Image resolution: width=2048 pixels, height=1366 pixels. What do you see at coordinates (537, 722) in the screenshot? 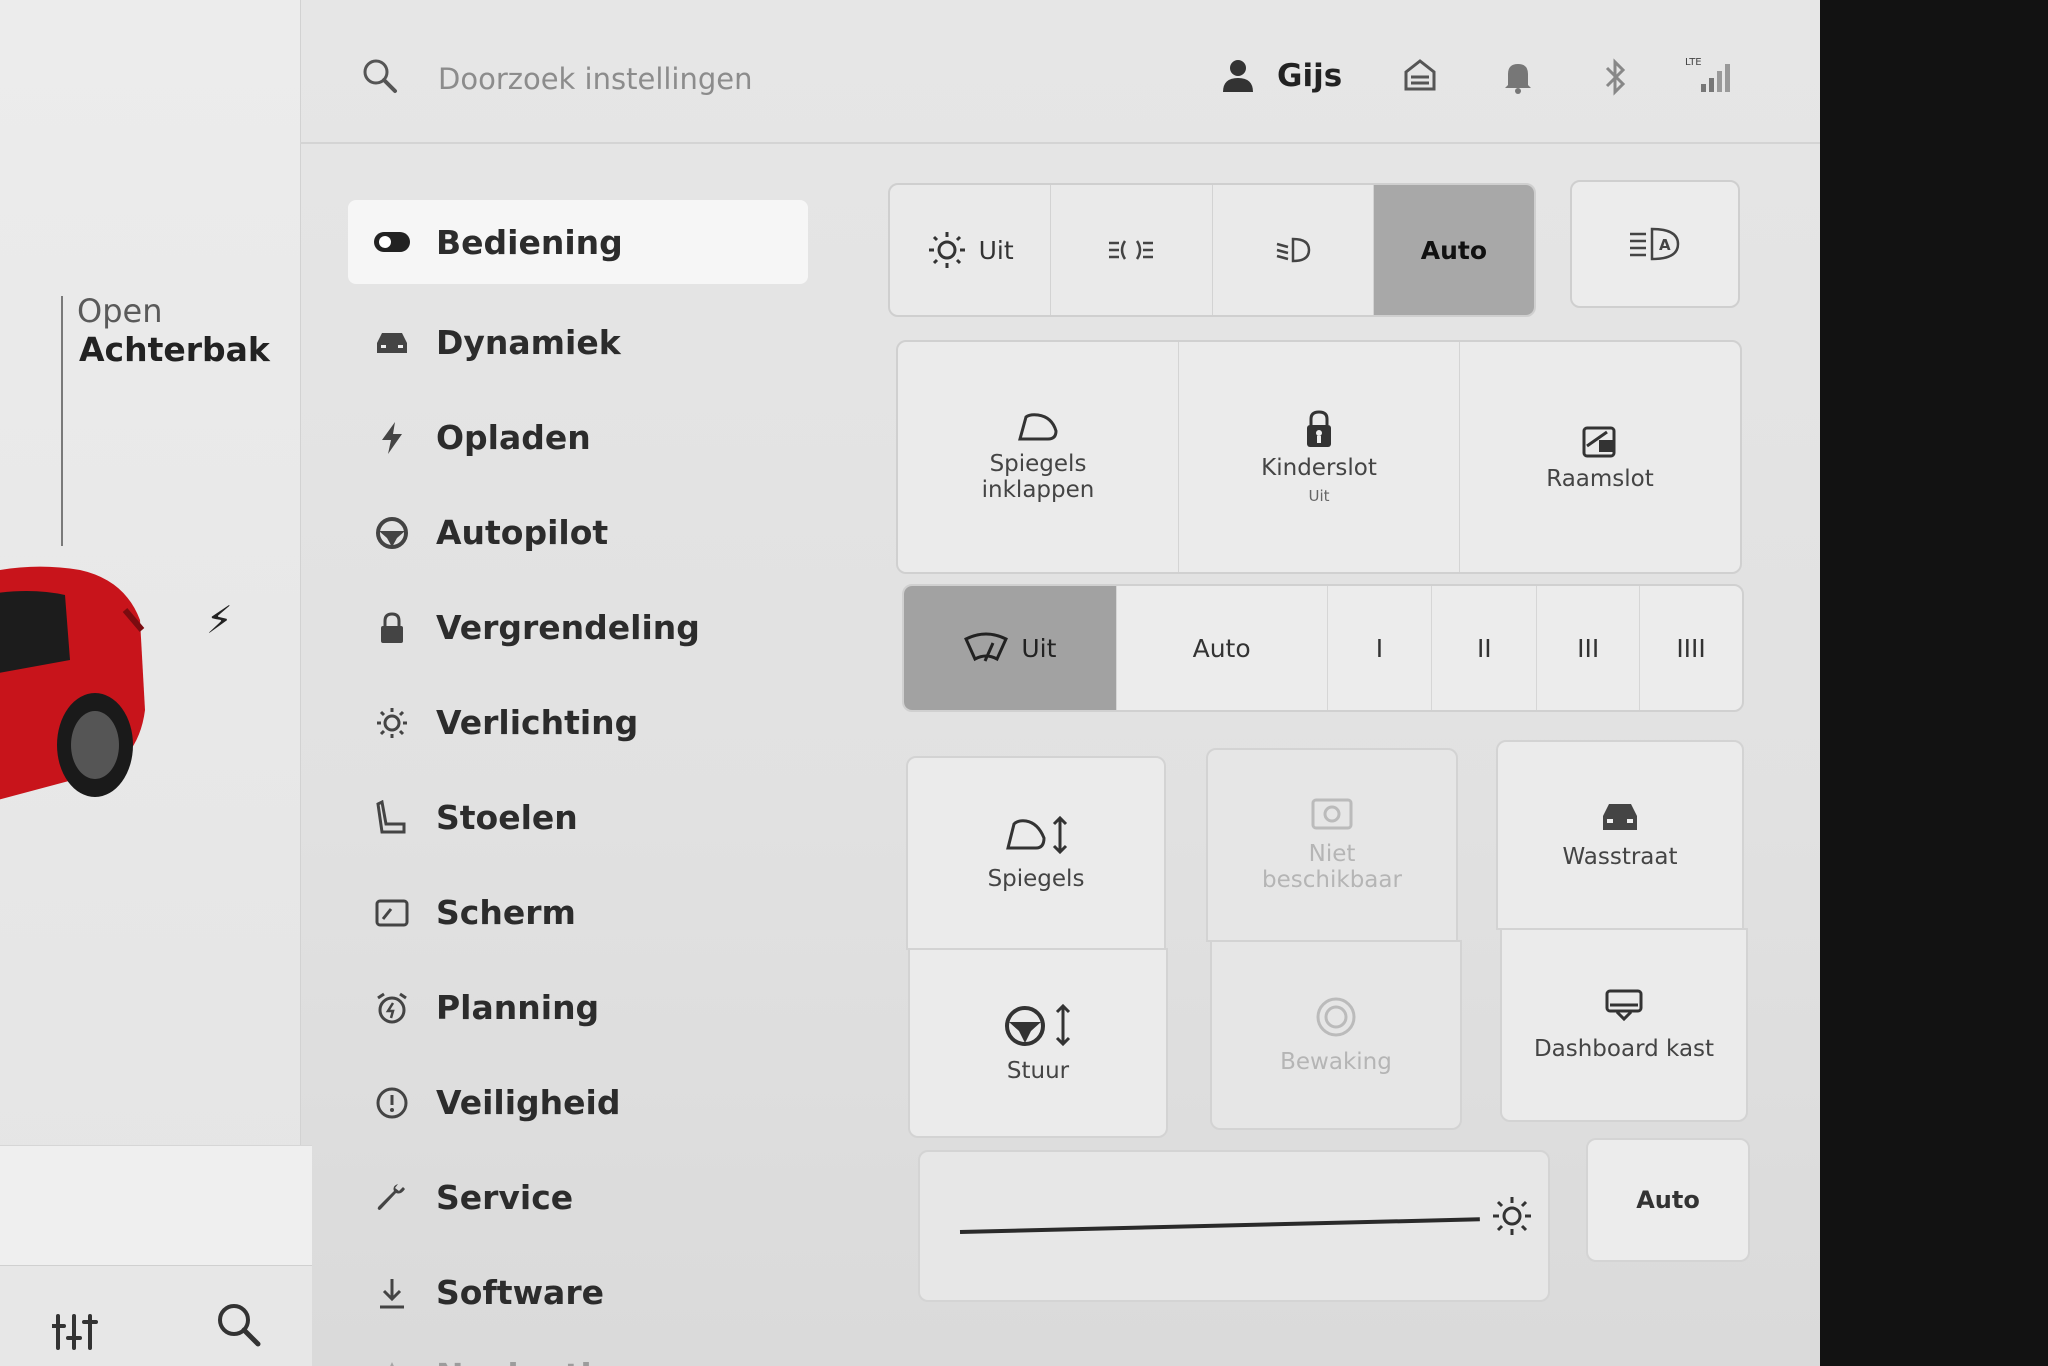
I see `nav-label: Verlichting` at bounding box center [537, 722].